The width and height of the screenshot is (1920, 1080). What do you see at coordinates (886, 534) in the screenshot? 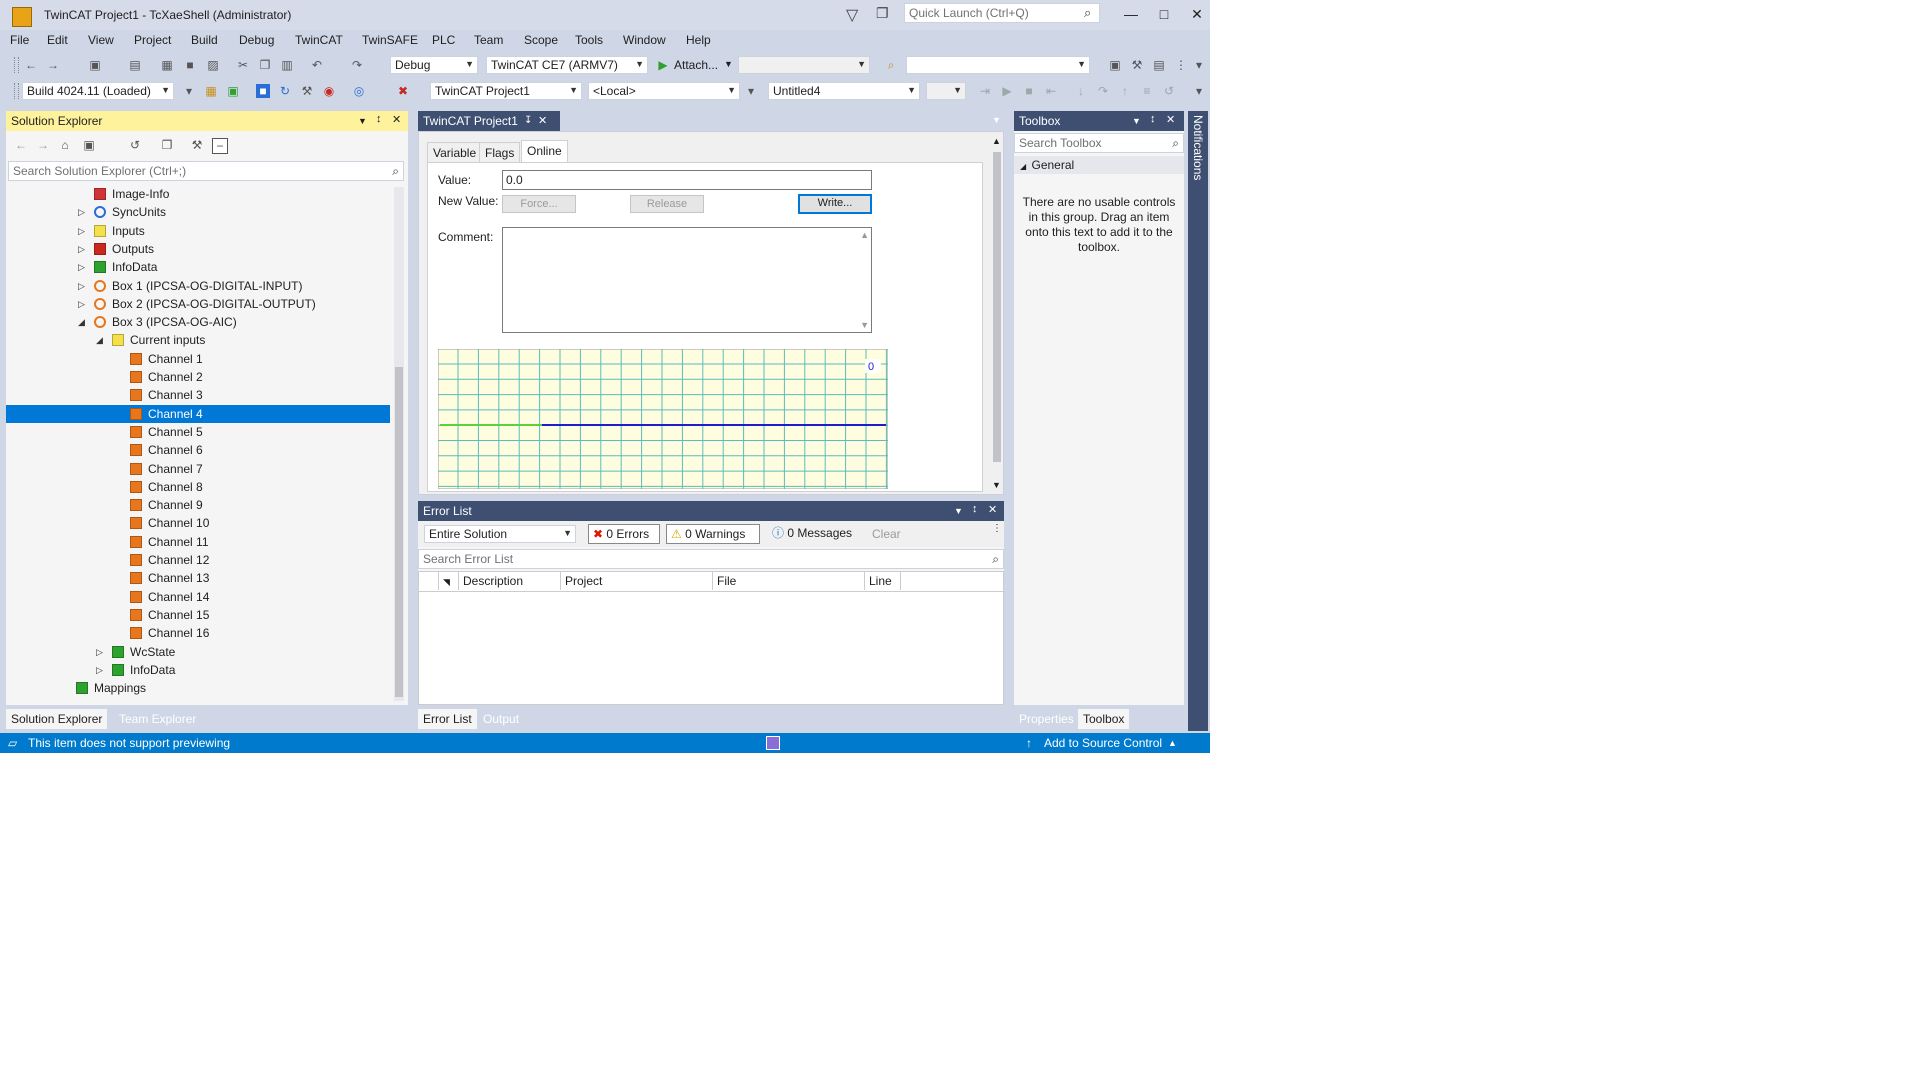
I see `clear-button: Clear` at bounding box center [886, 534].